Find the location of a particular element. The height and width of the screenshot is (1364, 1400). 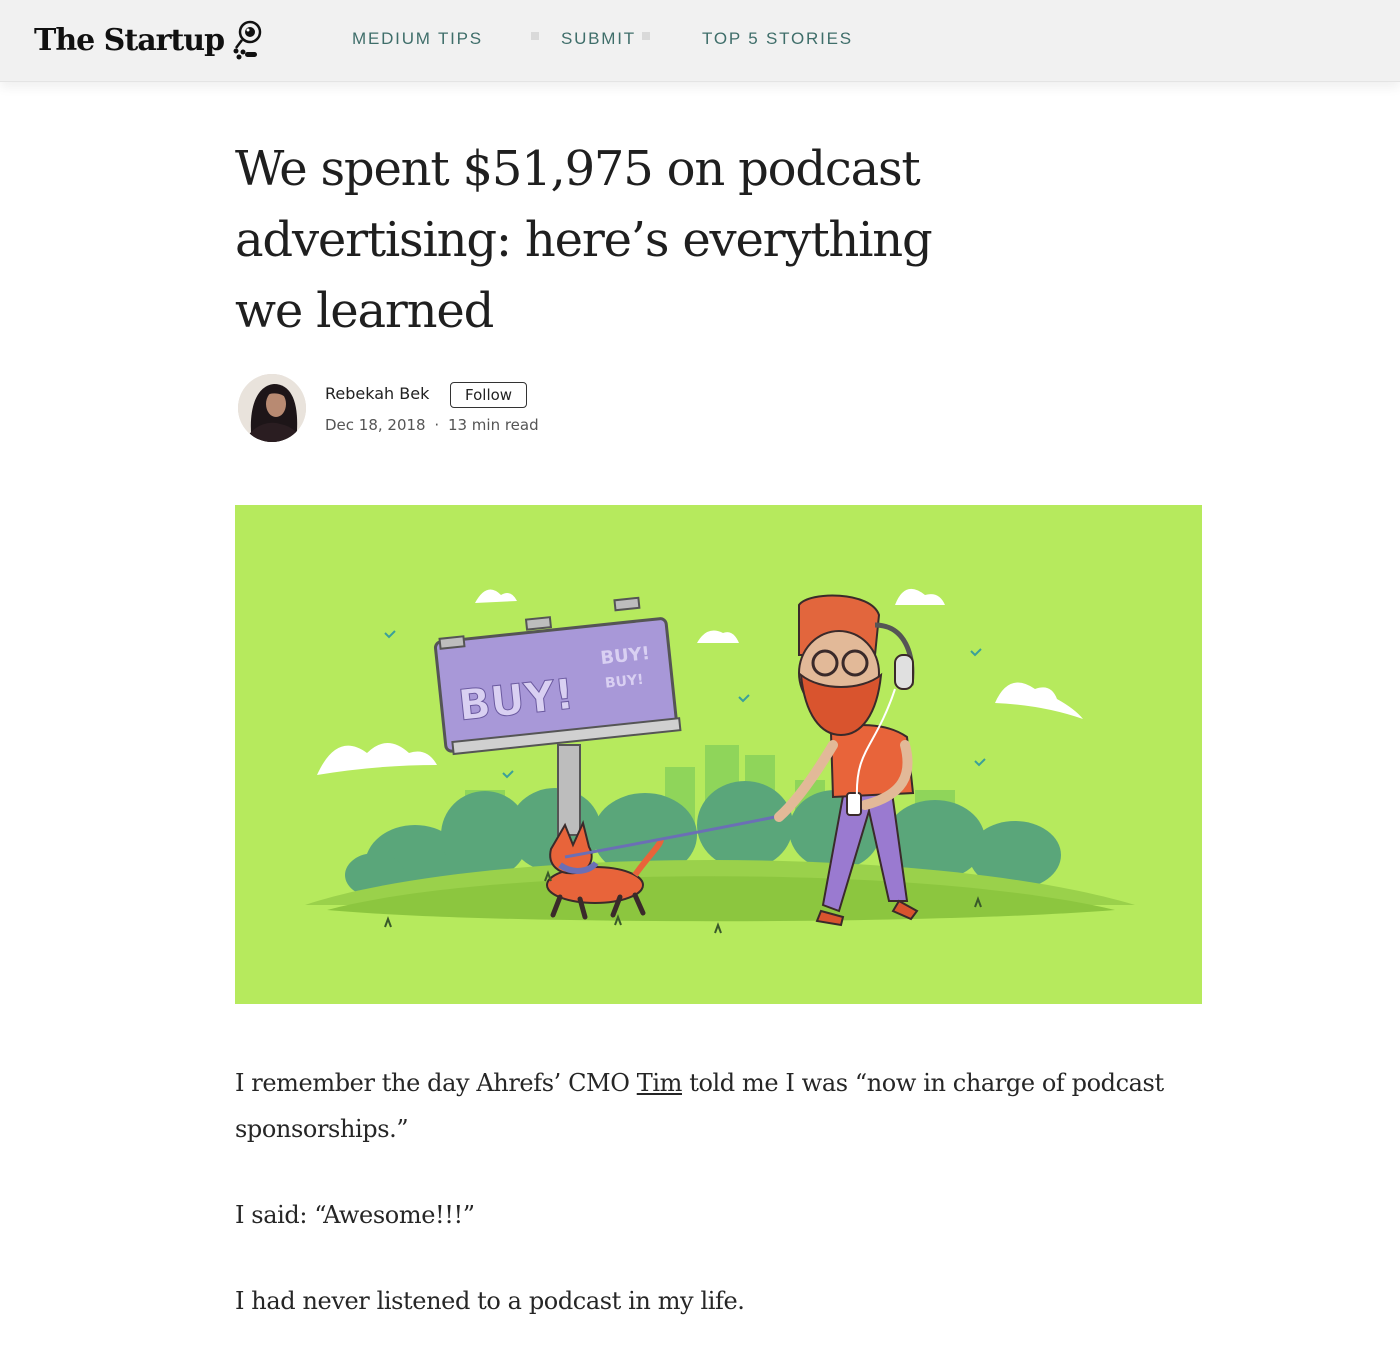

rocket-astronaut-icon is located at coordinates (247, 40).